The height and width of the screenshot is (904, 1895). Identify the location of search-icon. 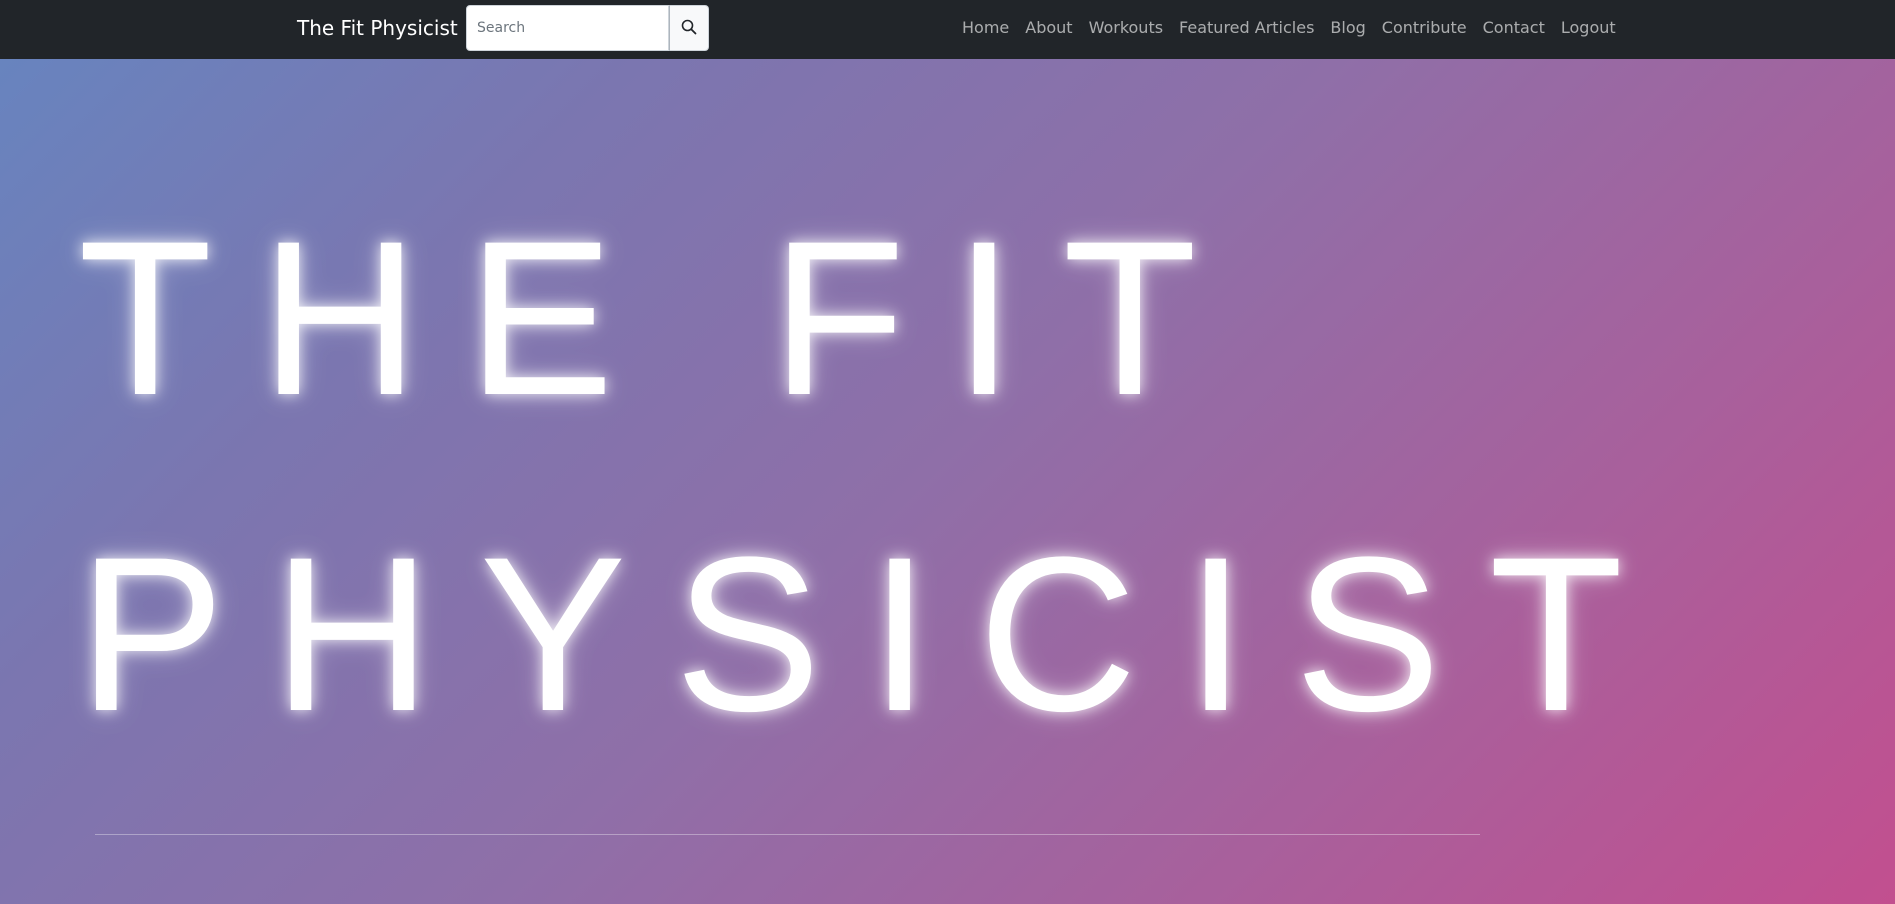
(689, 28).